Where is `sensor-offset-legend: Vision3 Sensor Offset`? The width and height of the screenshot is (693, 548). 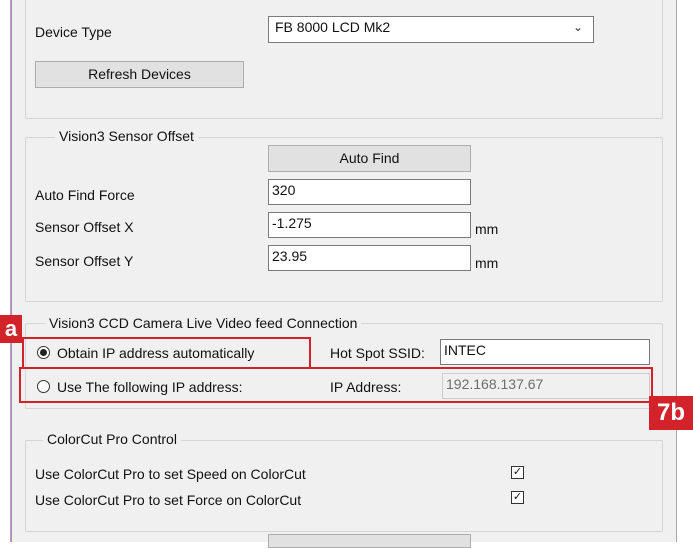
sensor-offset-legend: Vision3 Sensor Offset is located at coordinates (126, 136).